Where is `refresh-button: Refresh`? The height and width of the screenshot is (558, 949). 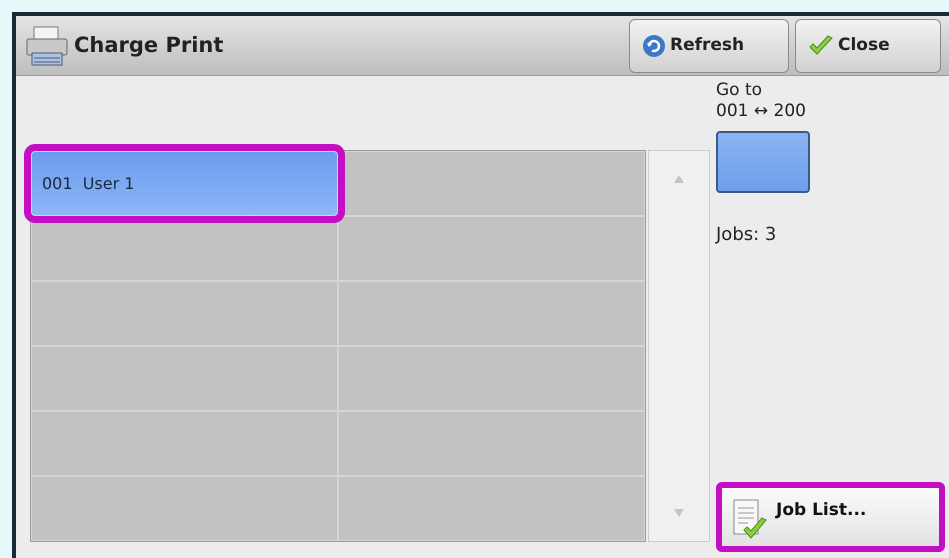 refresh-button: Refresh is located at coordinates (709, 45).